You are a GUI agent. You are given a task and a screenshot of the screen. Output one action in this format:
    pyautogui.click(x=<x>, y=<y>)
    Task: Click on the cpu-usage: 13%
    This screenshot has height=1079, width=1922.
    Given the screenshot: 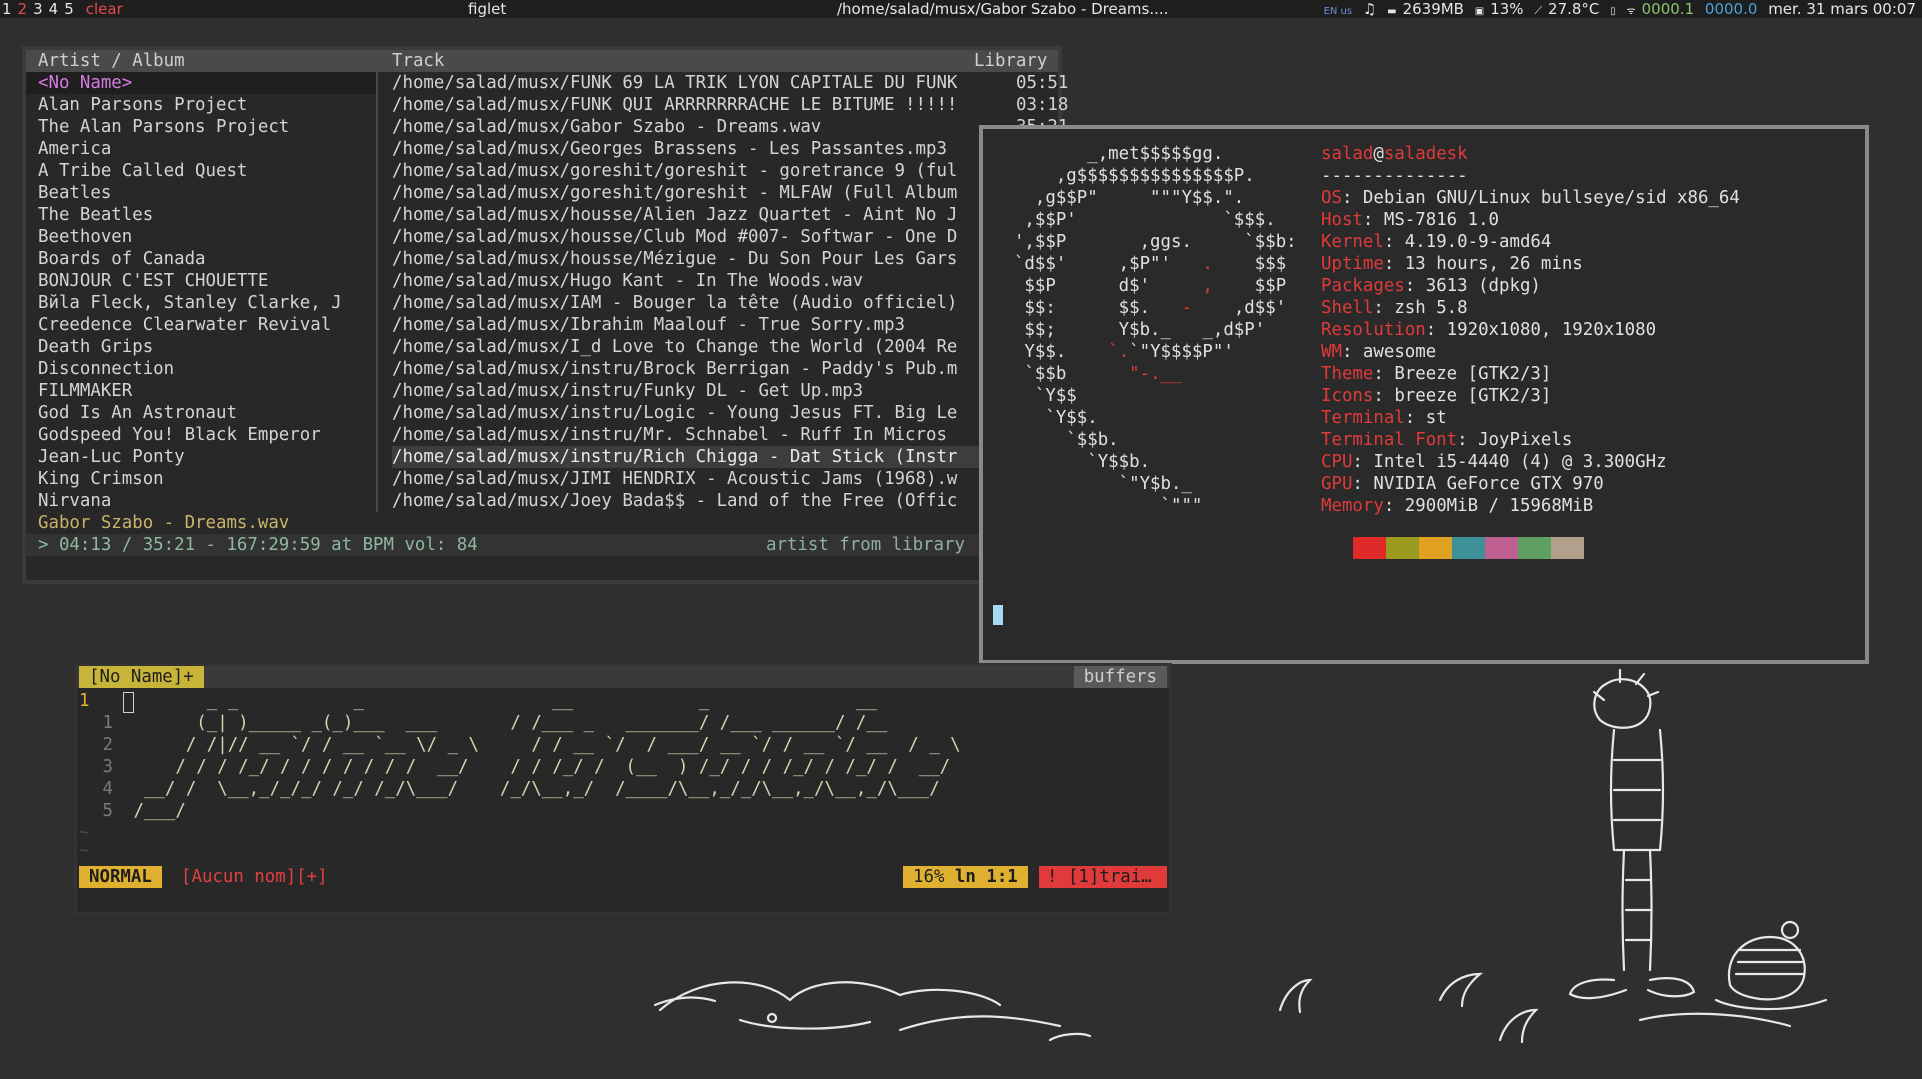 What is the action you would take?
    pyautogui.click(x=1507, y=9)
    